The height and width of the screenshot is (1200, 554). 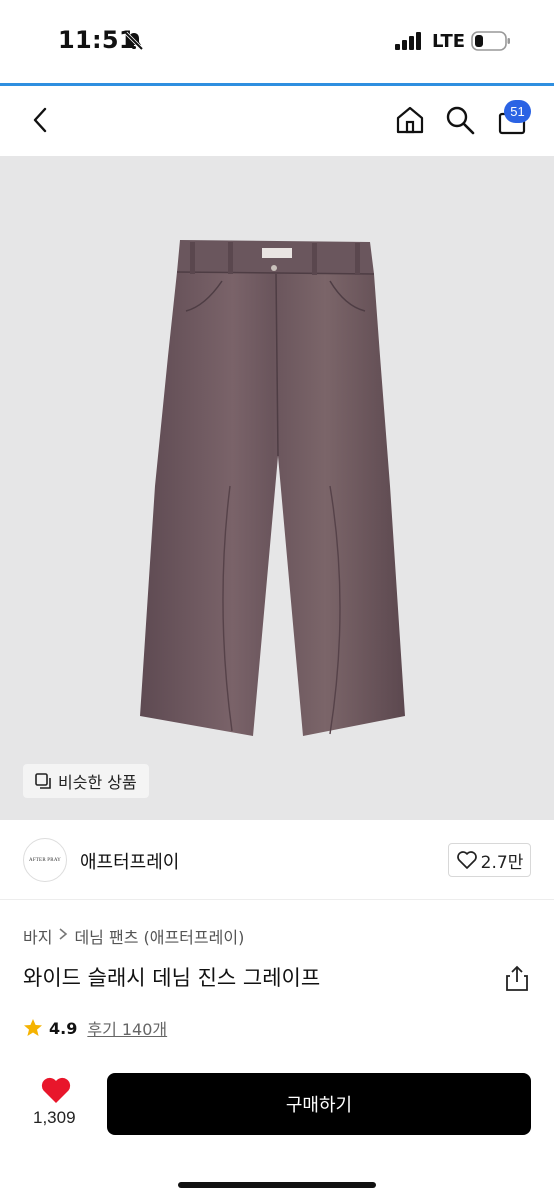 I want to click on brand-row: AFTER PRAY 애프터프레이 2.7만, so click(x=277, y=860).